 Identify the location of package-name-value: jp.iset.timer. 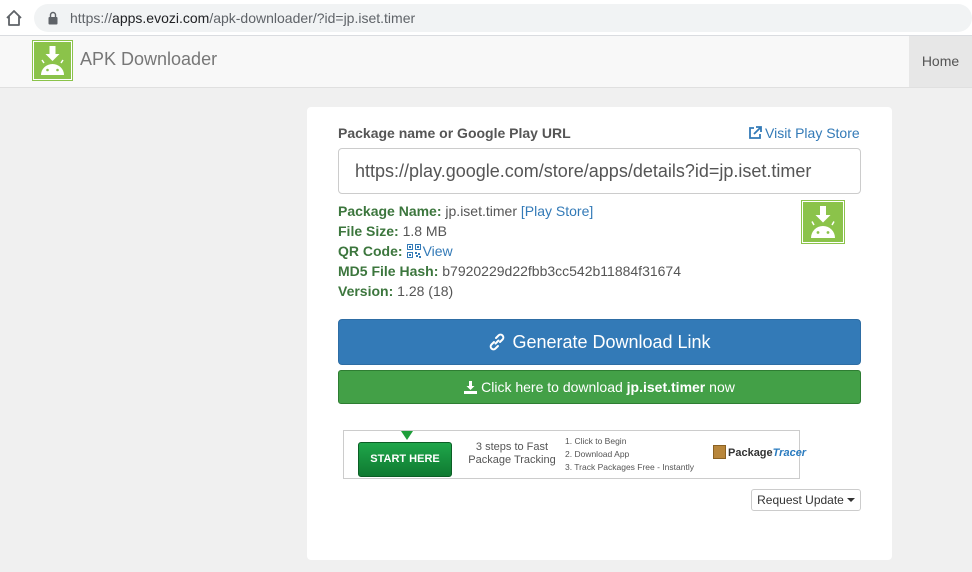
(481, 211).